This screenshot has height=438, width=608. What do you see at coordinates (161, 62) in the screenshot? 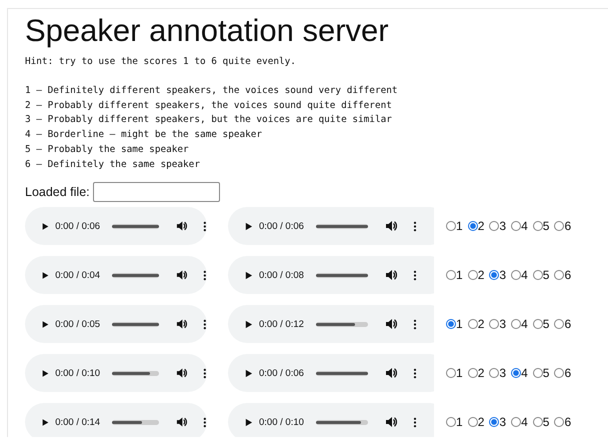
I see `hint-text: Hint: try to use the scores 1 to 6 quite evenly.` at bounding box center [161, 62].